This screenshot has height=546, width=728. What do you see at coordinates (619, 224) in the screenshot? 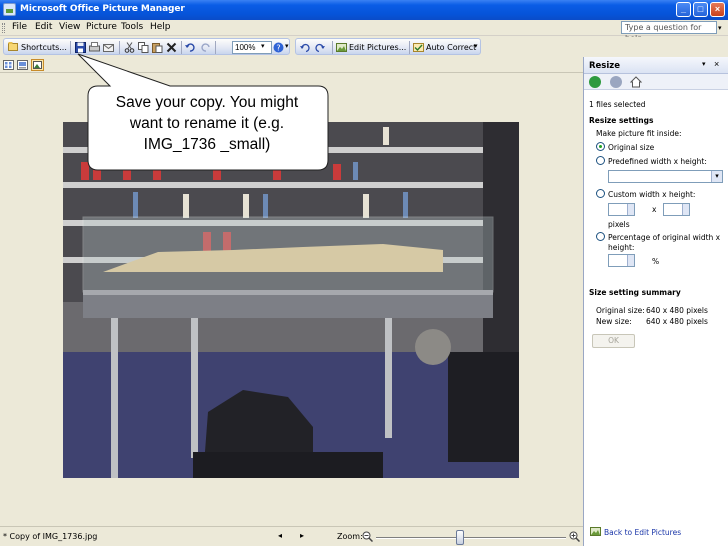
I see `custom-pixels-label: pixels` at bounding box center [619, 224].